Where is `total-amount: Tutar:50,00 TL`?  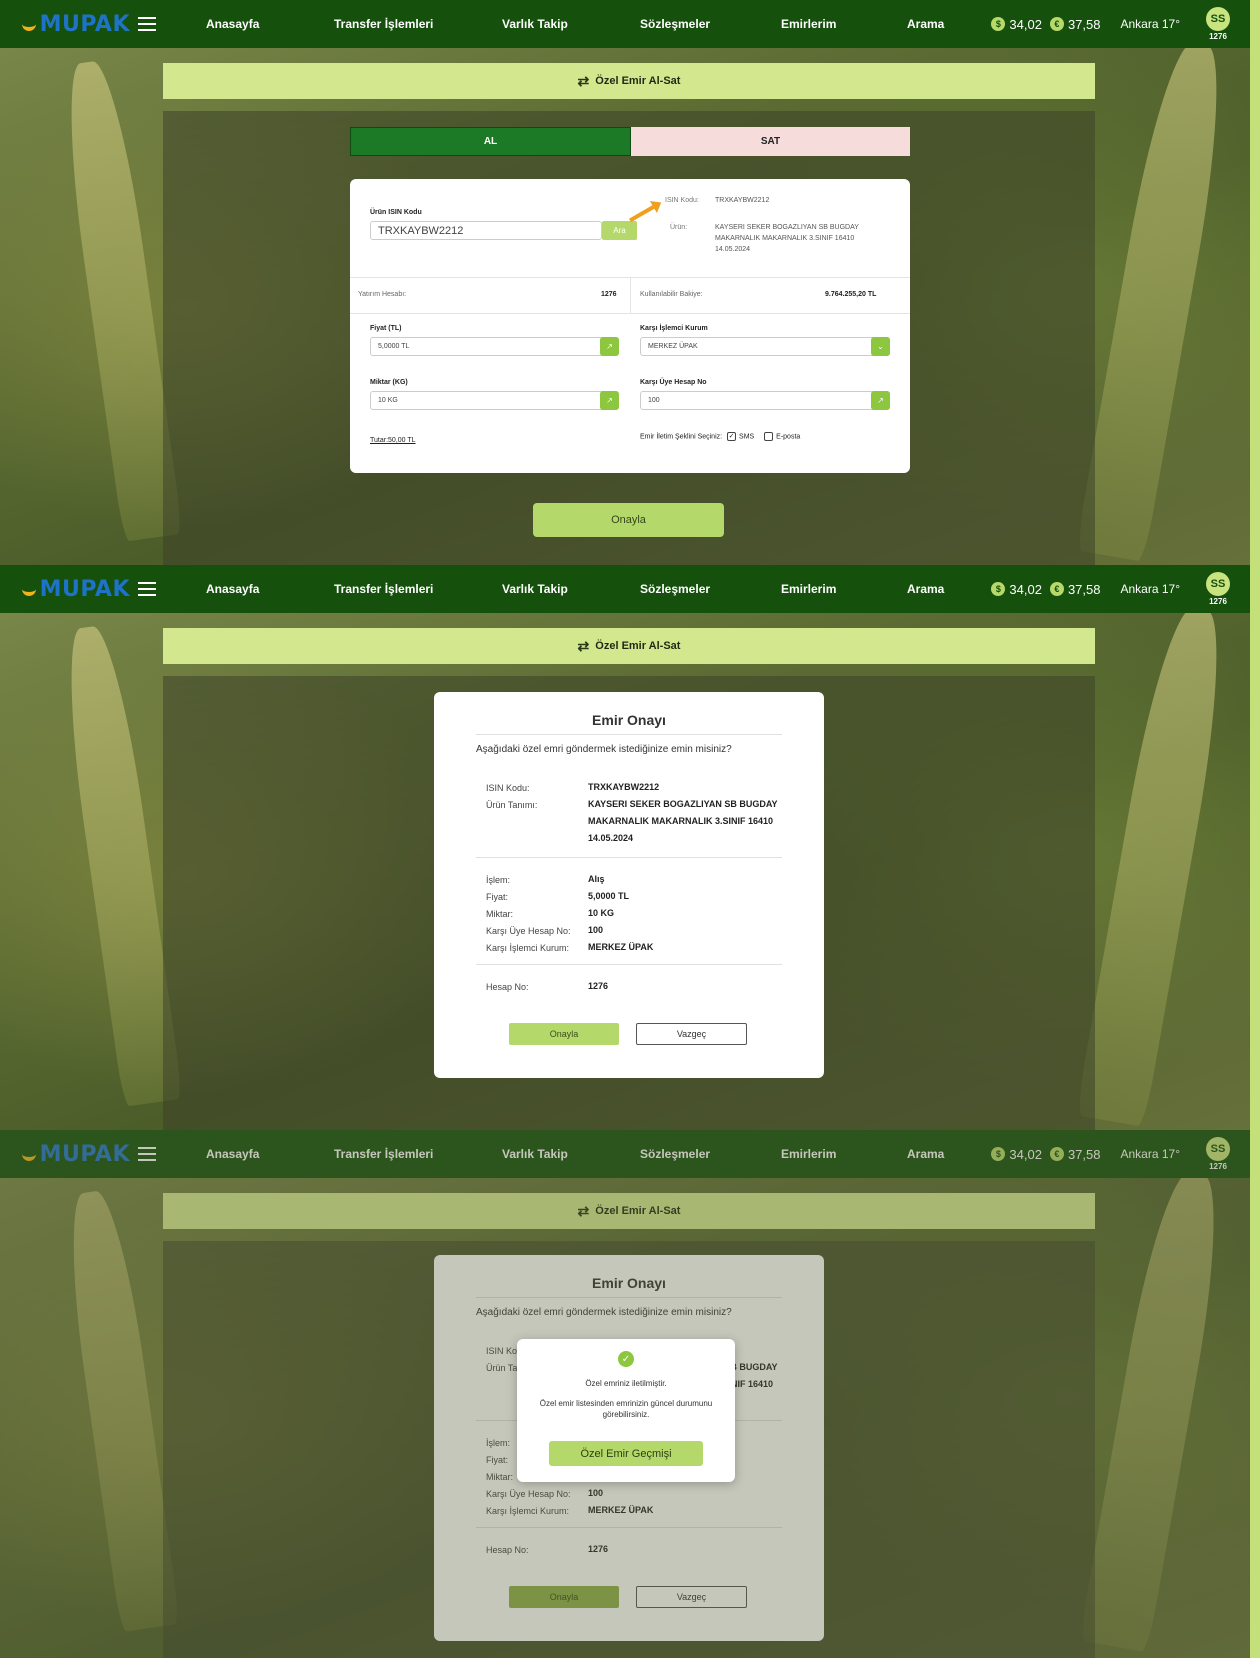
total-amount: Tutar:50,00 TL is located at coordinates (393, 440).